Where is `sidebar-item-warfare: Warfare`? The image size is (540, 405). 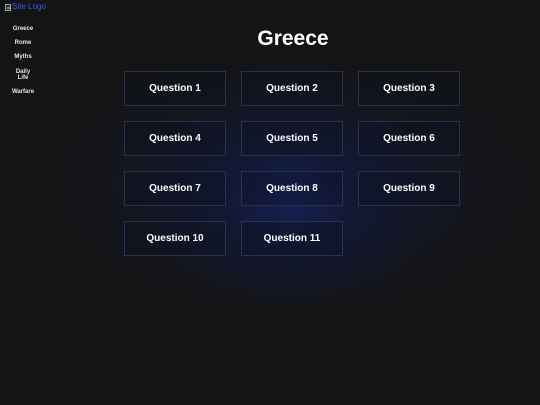 sidebar-item-warfare: Warfare is located at coordinates (23, 92).